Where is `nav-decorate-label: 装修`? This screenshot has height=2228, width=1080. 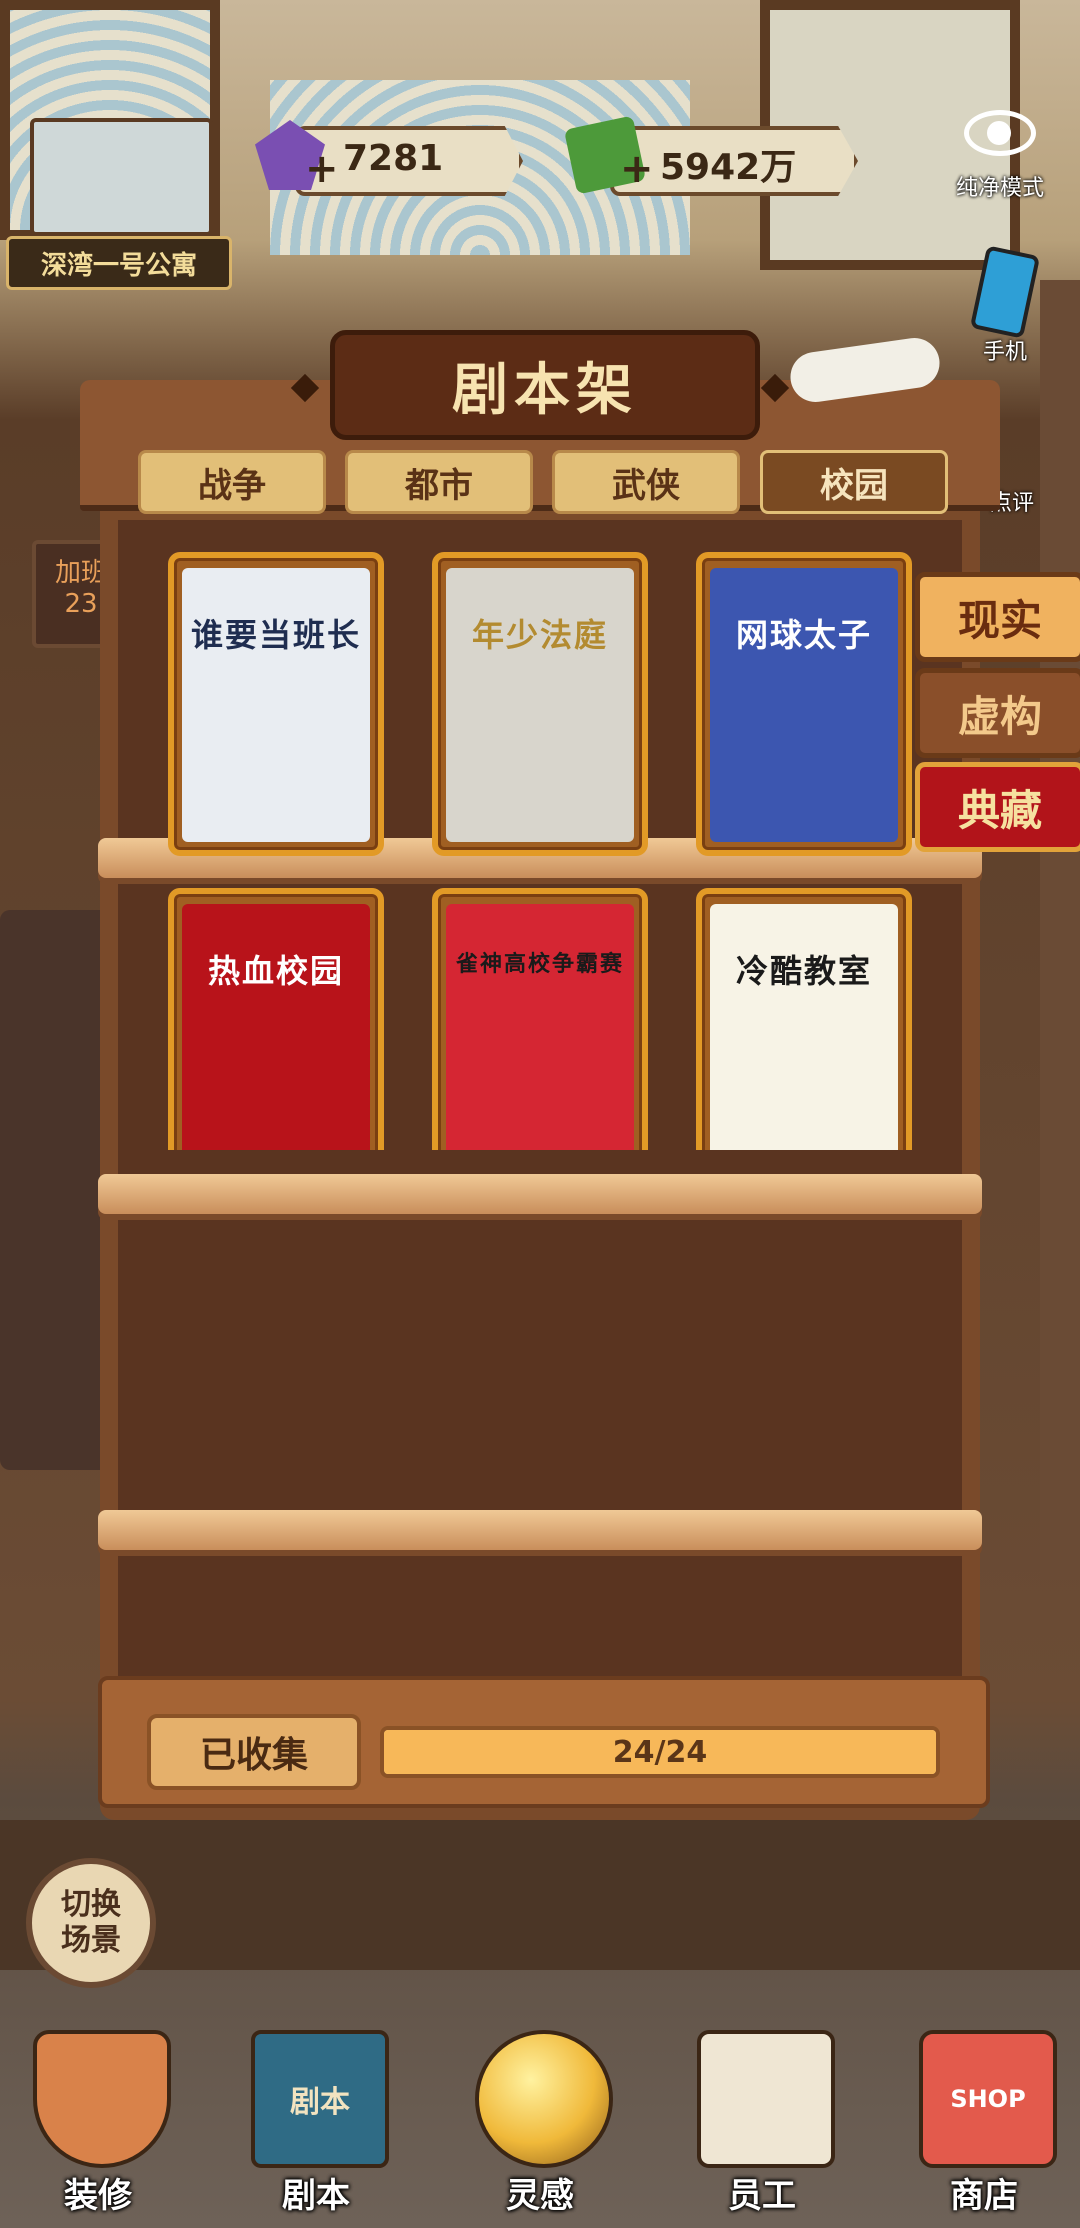 nav-decorate-label: 装修 is located at coordinates (98, 2196).